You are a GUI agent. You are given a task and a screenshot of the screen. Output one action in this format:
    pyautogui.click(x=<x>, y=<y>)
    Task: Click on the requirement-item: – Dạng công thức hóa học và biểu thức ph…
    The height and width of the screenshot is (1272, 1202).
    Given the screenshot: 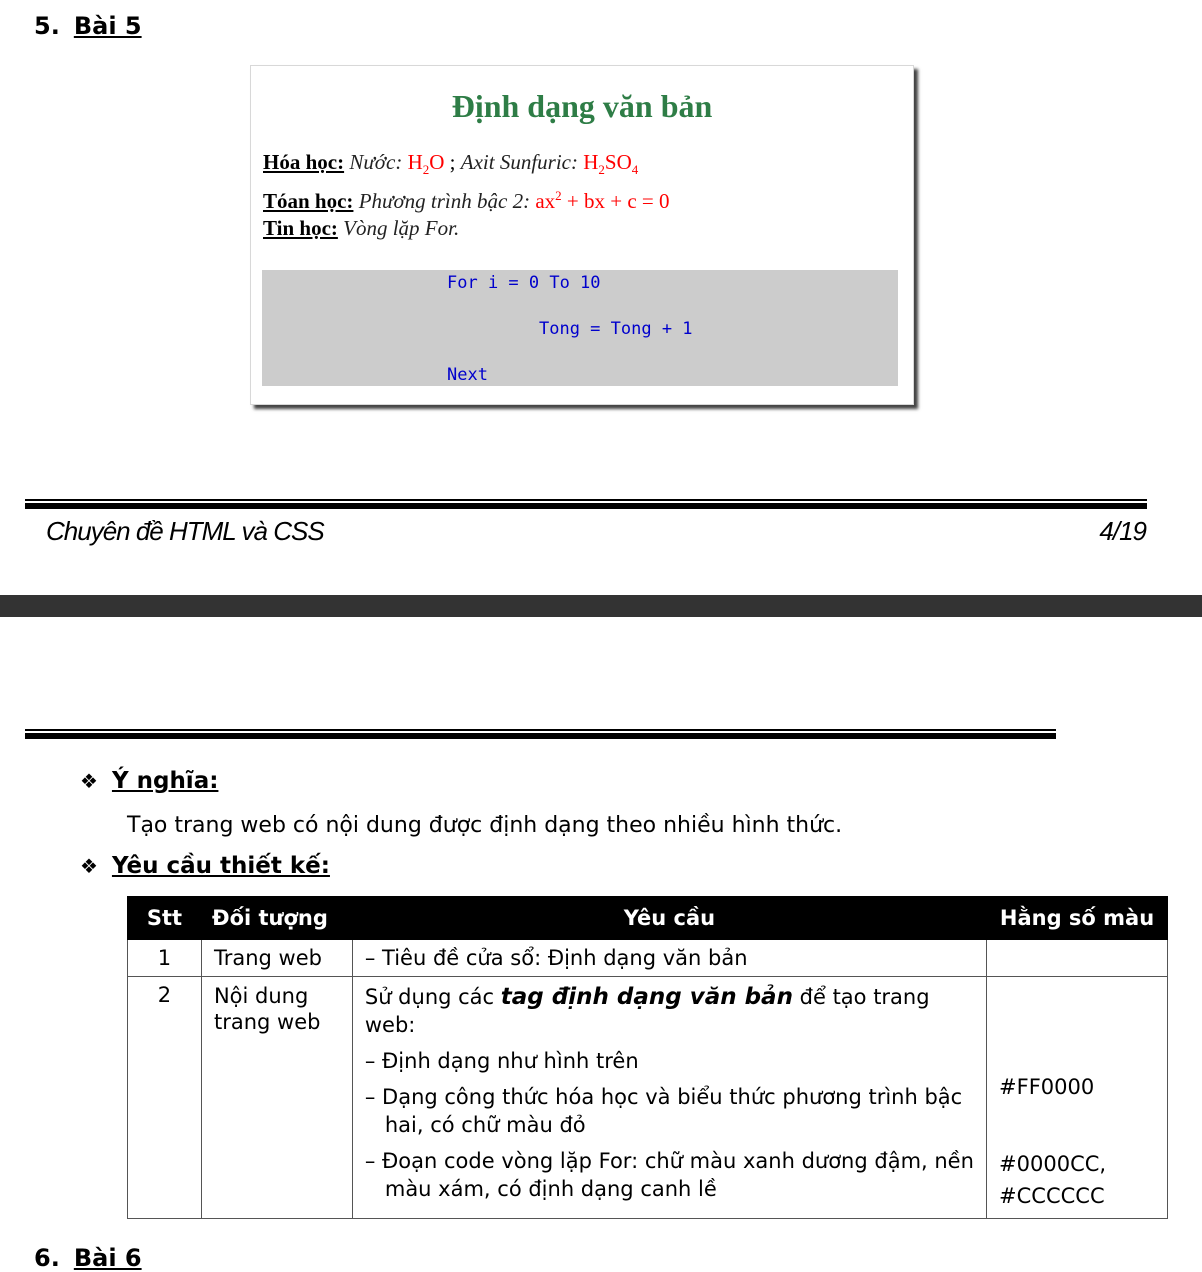 What is the action you would take?
    pyautogui.click(x=663, y=1111)
    